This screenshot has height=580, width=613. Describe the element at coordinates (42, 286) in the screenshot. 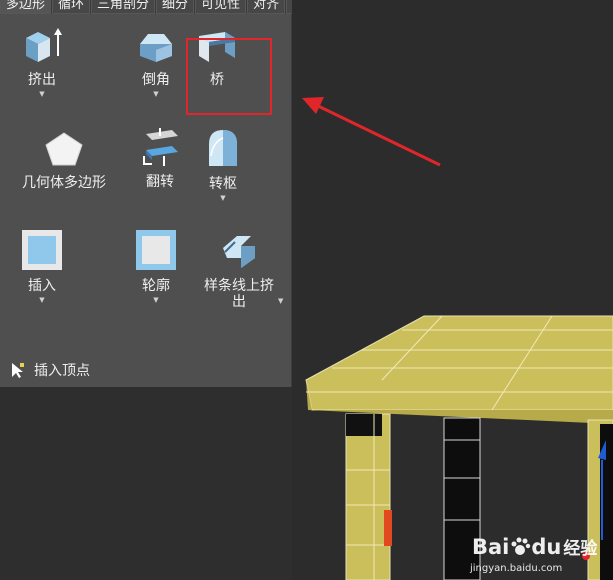

I see `inset-label: 插入` at that location.